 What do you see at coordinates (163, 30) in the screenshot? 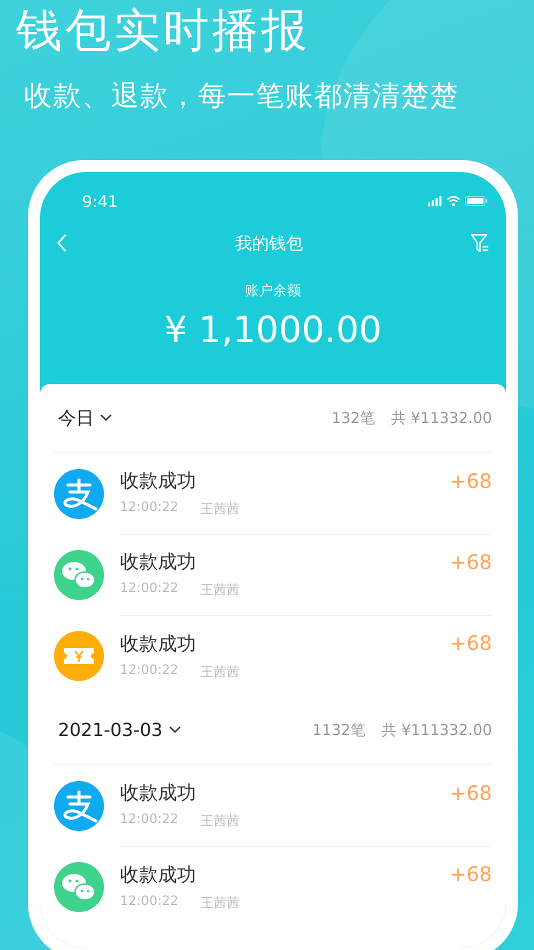
I see `headline: 钱包实时播报` at bounding box center [163, 30].